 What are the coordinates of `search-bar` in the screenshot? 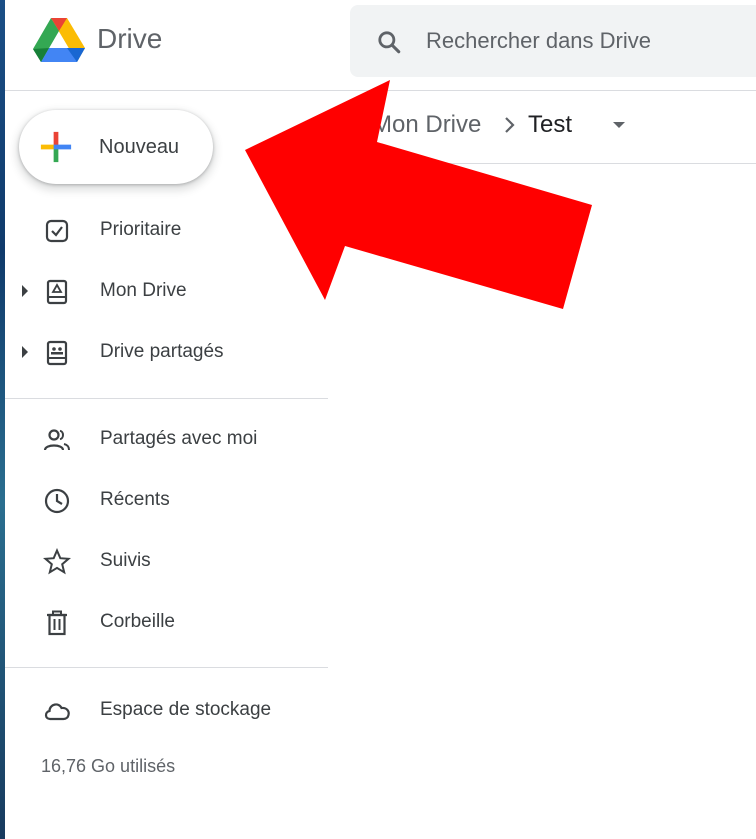 It's located at (553, 41).